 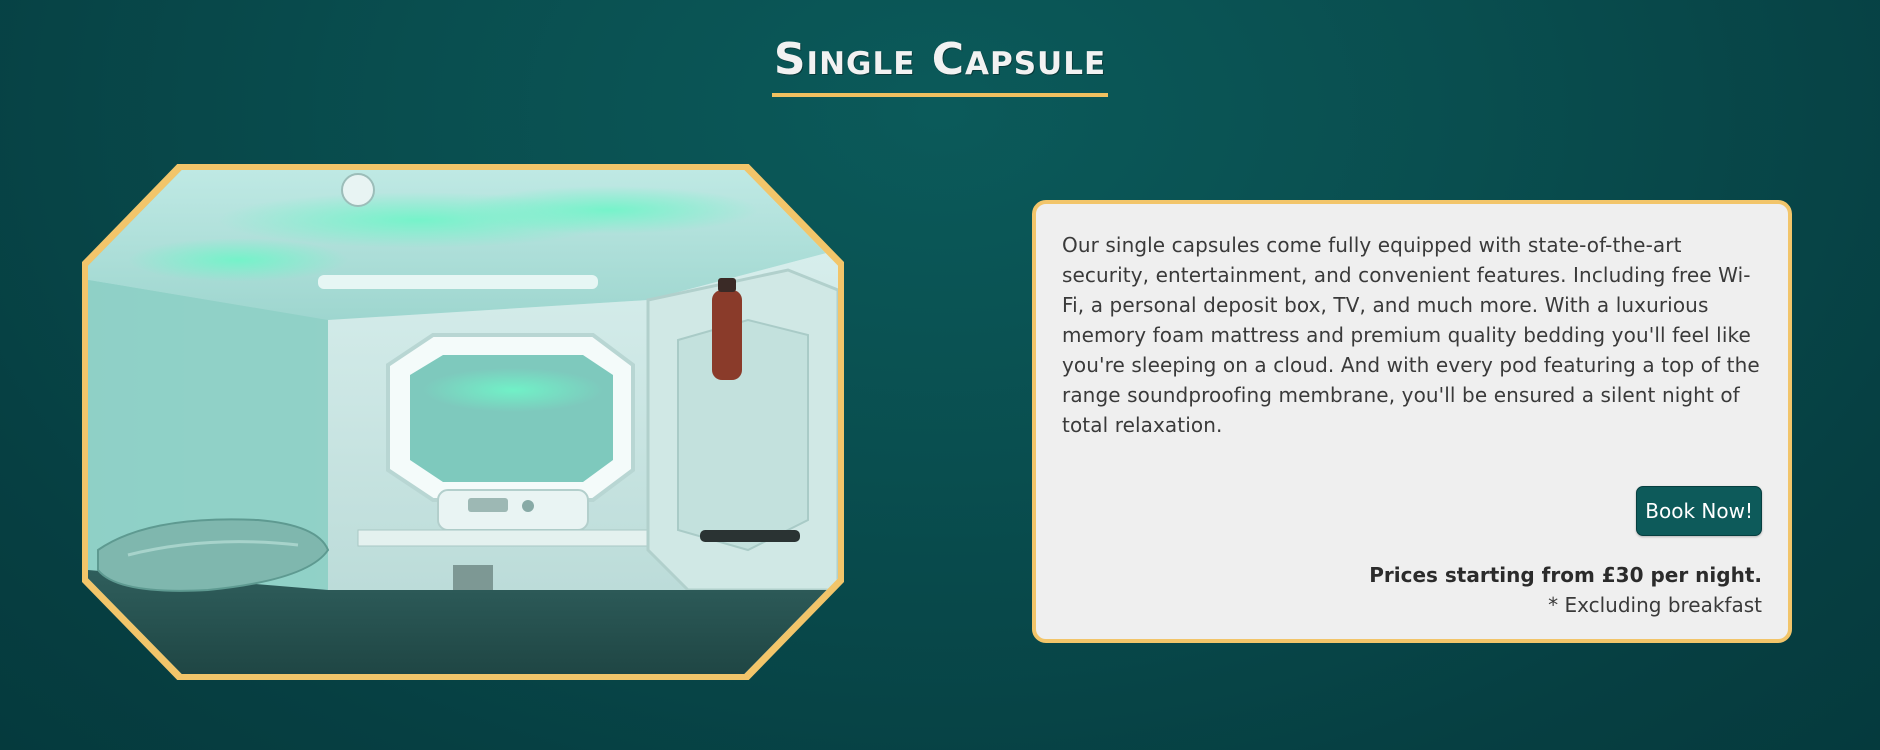 I want to click on page-title: Single Capsule, so click(x=940, y=63).